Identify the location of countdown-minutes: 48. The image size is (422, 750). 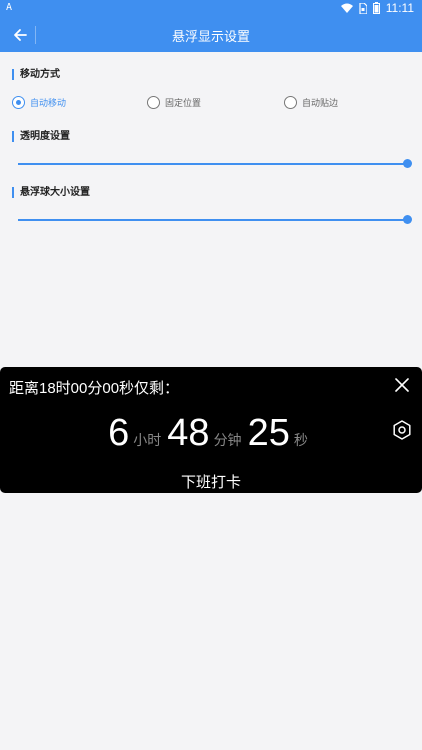
(188, 433).